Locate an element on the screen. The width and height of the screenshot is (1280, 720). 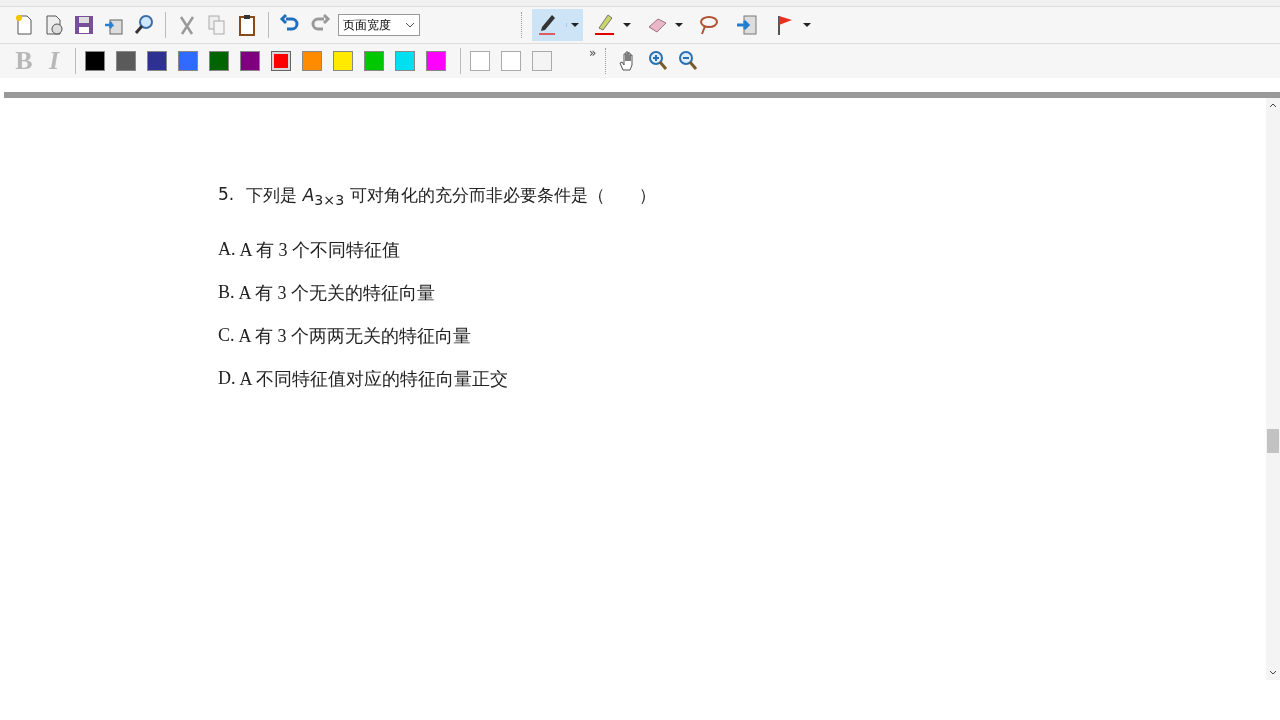
option-text: A 有 3 个不同特征值 is located at coordinates (319, 250).